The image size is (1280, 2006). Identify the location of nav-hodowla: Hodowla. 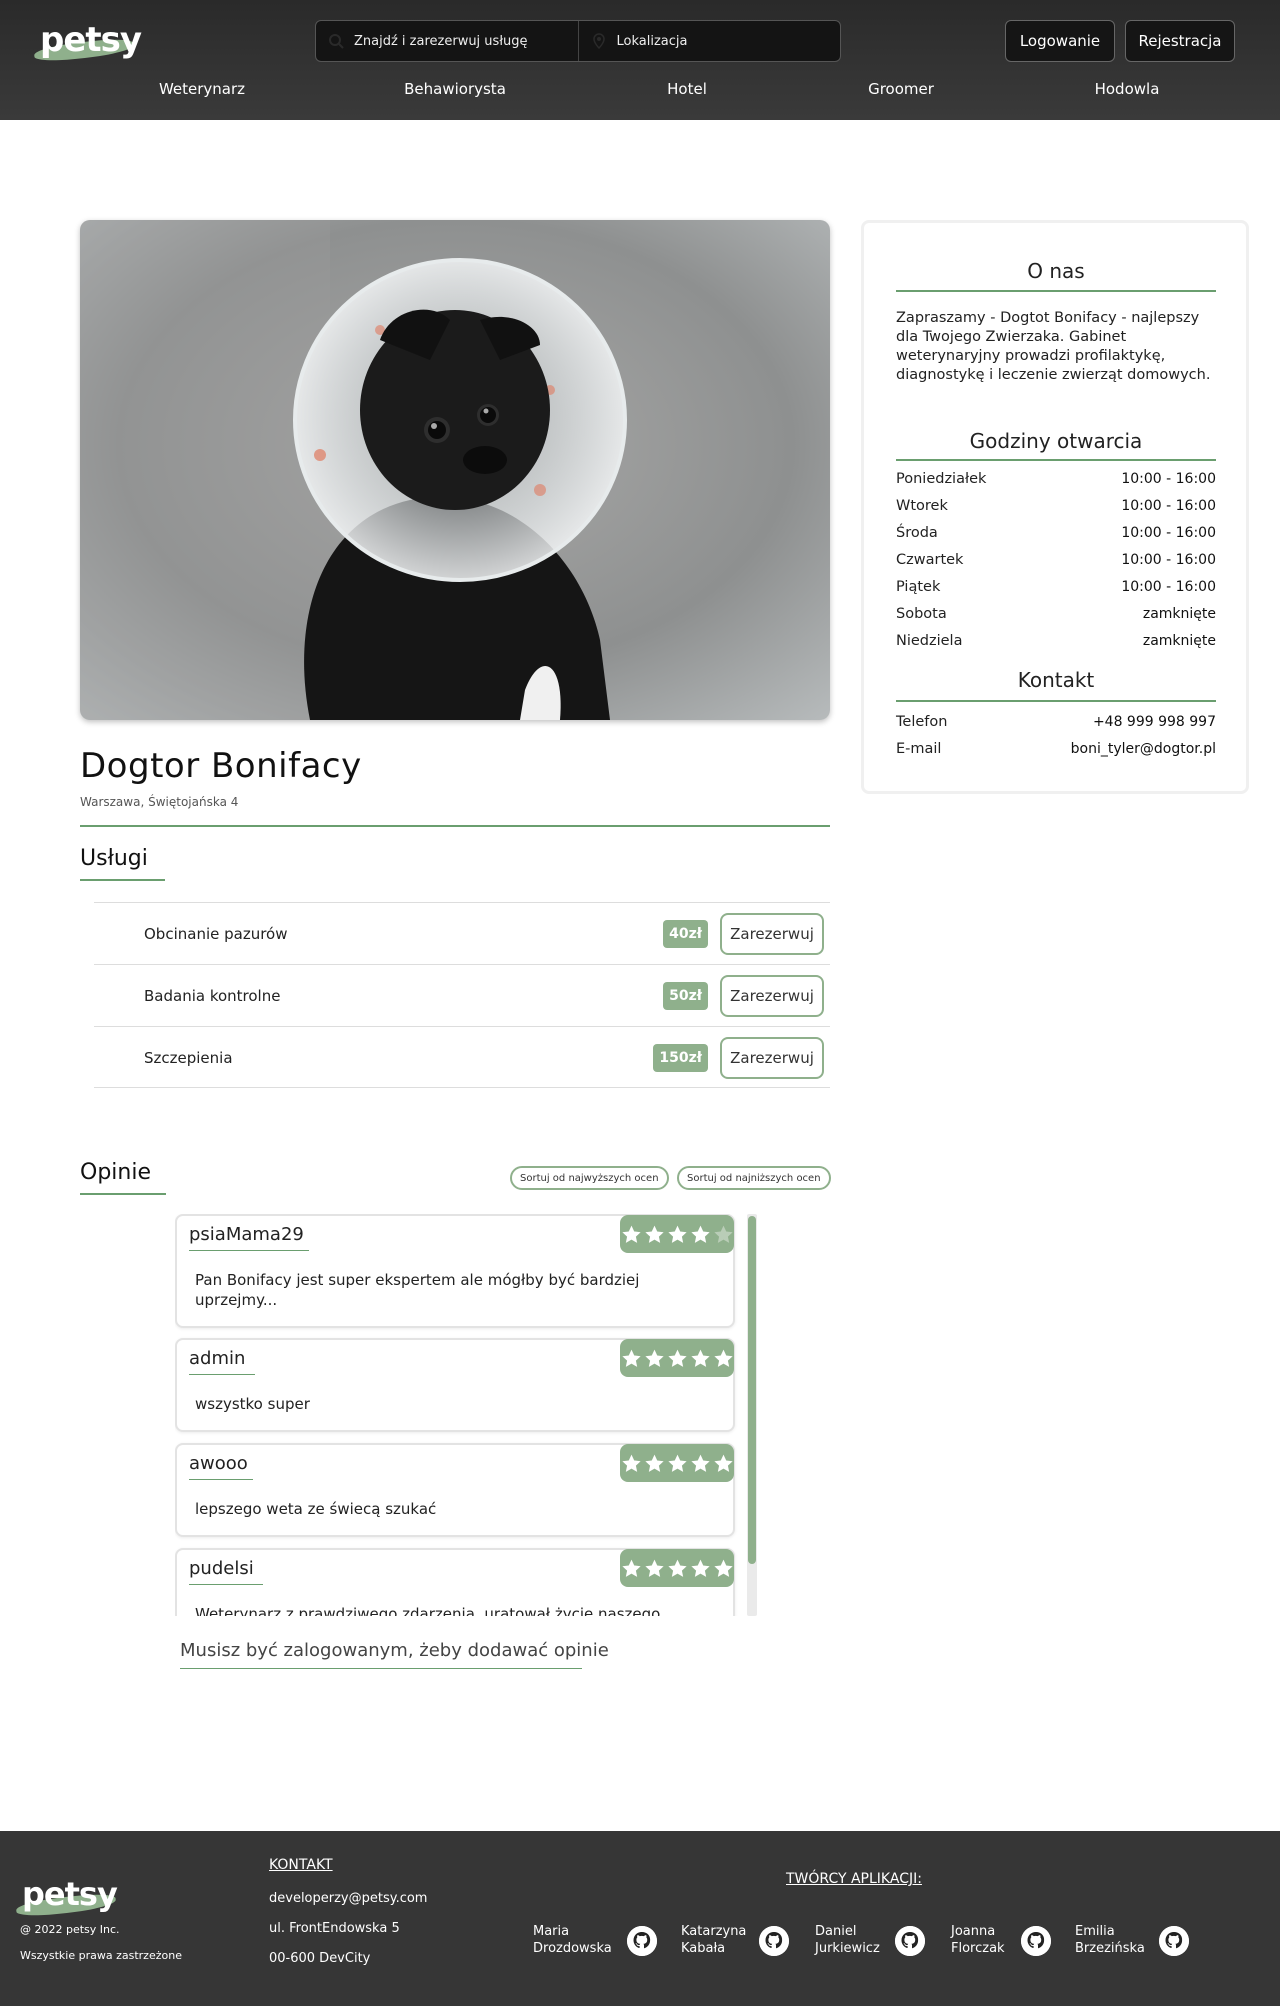
(1127, 89).